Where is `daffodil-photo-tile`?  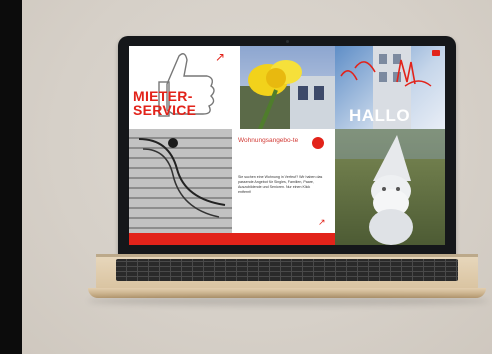
daffodil-photo-tile is located at coordinates (287, 87).